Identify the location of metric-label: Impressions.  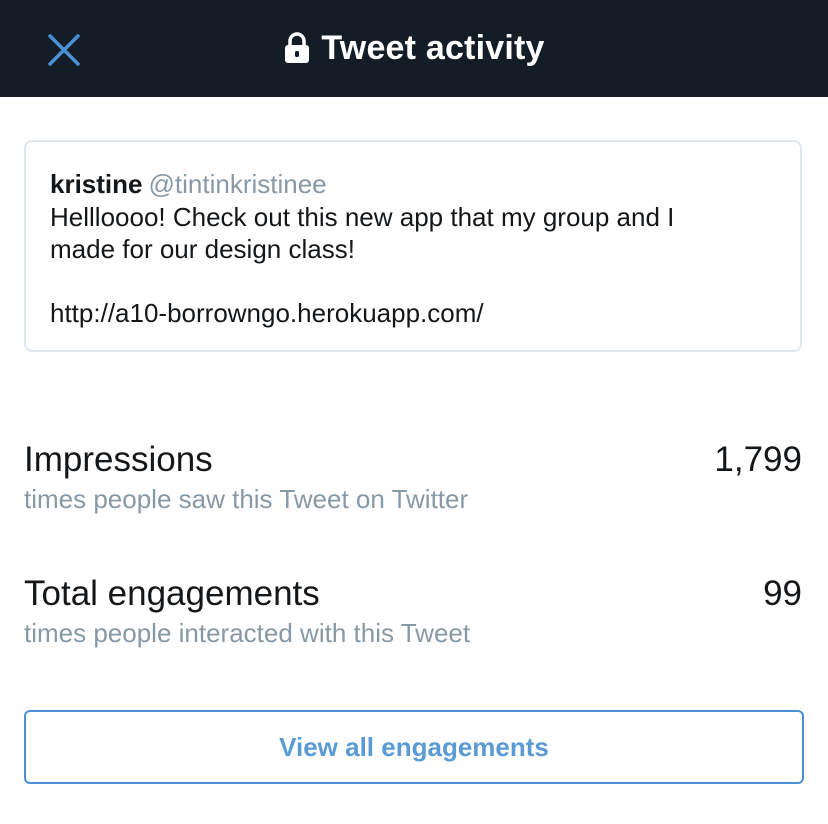
(118, 459).